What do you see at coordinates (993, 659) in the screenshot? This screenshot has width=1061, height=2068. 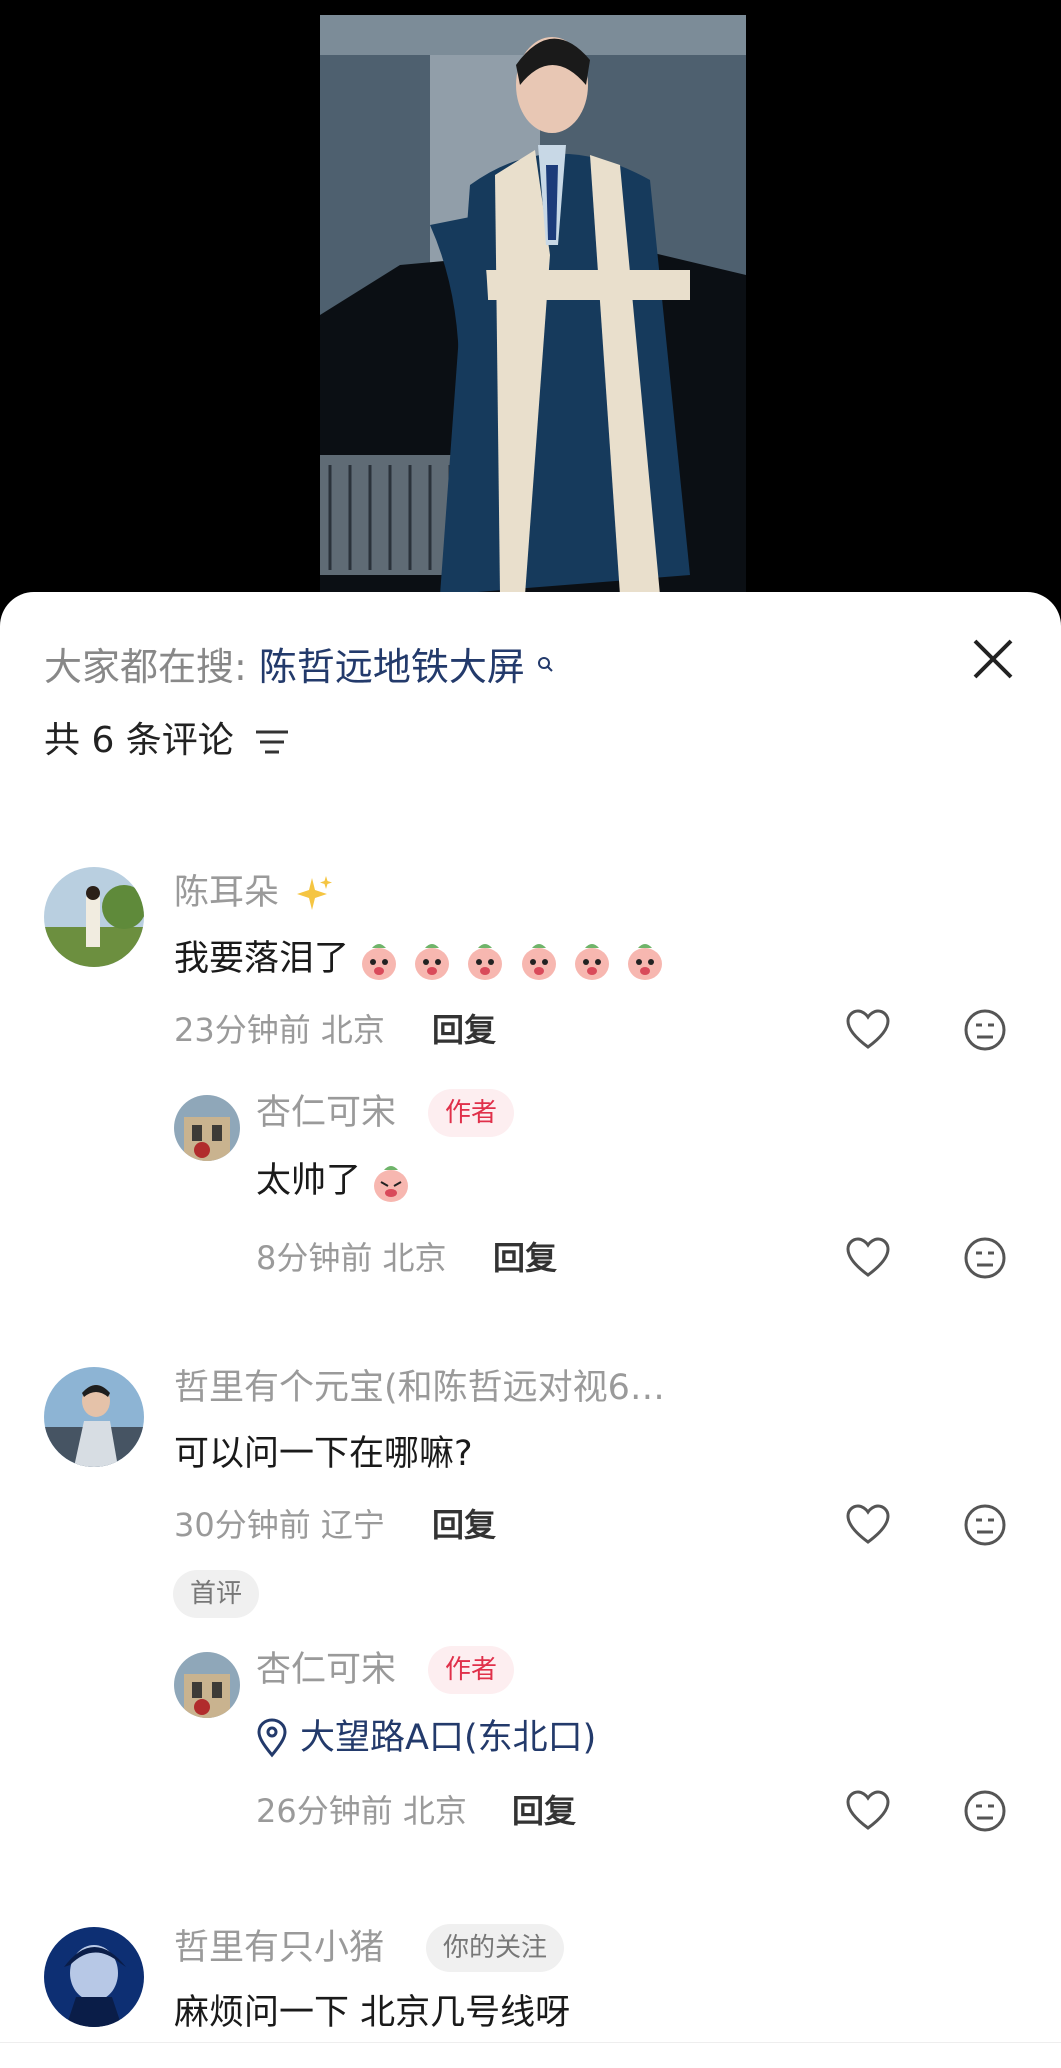 I see `close-icon` at bounding box center [993, 659].